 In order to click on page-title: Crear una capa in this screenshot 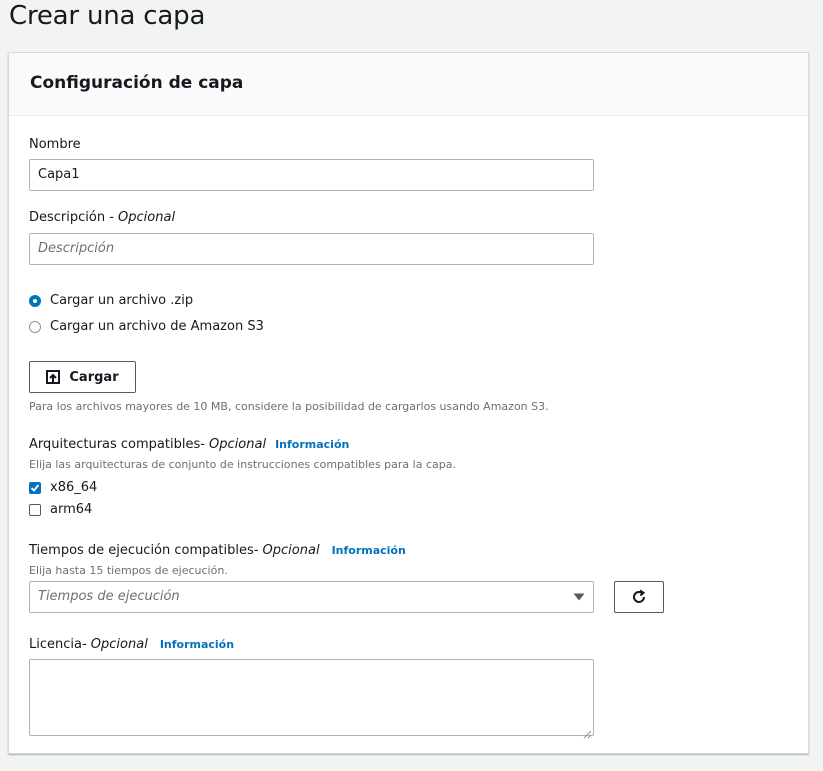, I will do `click(107, 16)`.